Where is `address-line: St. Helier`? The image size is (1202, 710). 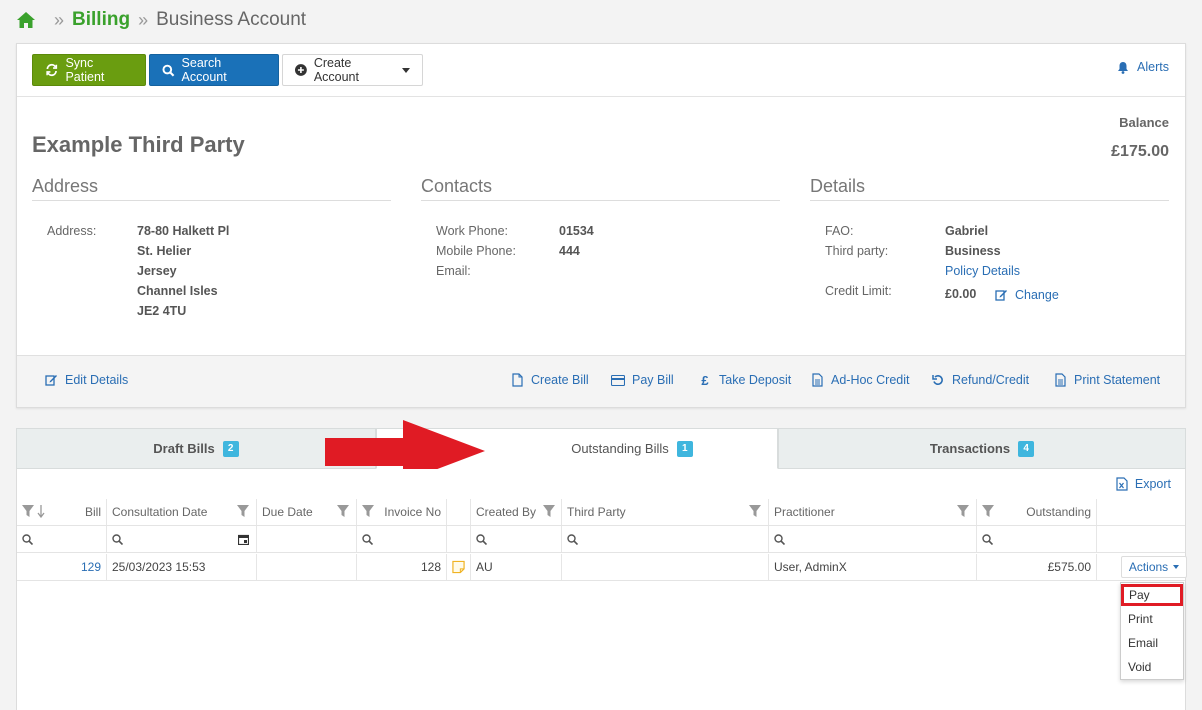 address-line: St. Helier is located at coordinates (164, 251).